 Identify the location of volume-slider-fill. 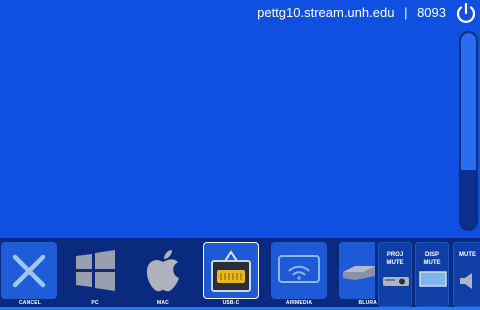
(468, 102).